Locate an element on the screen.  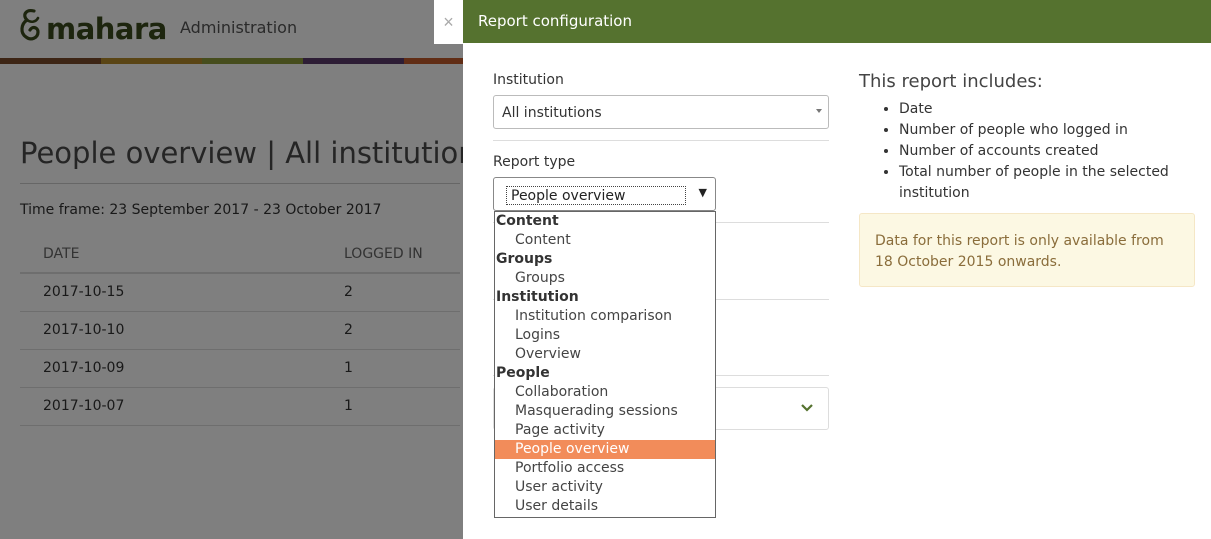
dropdown-option: Content is located at coordinates (605, 240).